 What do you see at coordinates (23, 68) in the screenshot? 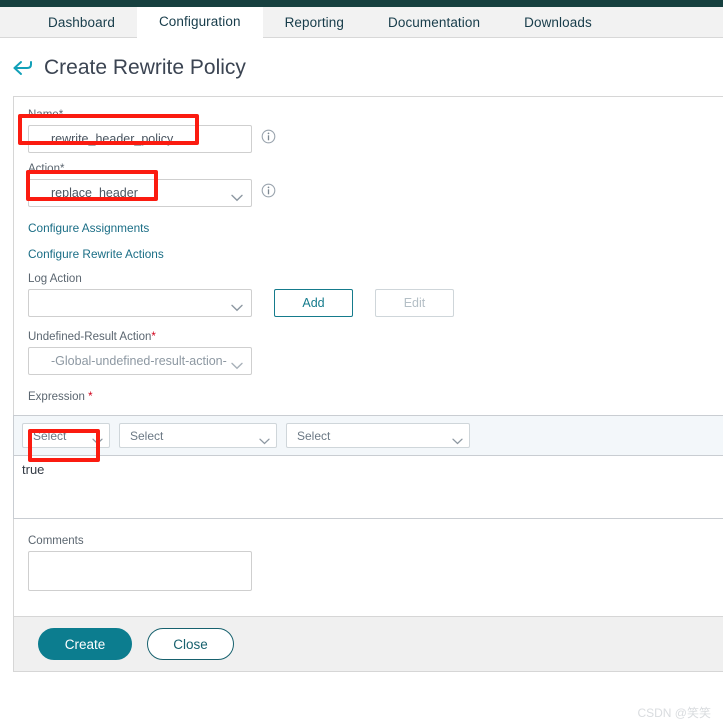
I see `back-arrow-icon` at bounding box center [23, 68].